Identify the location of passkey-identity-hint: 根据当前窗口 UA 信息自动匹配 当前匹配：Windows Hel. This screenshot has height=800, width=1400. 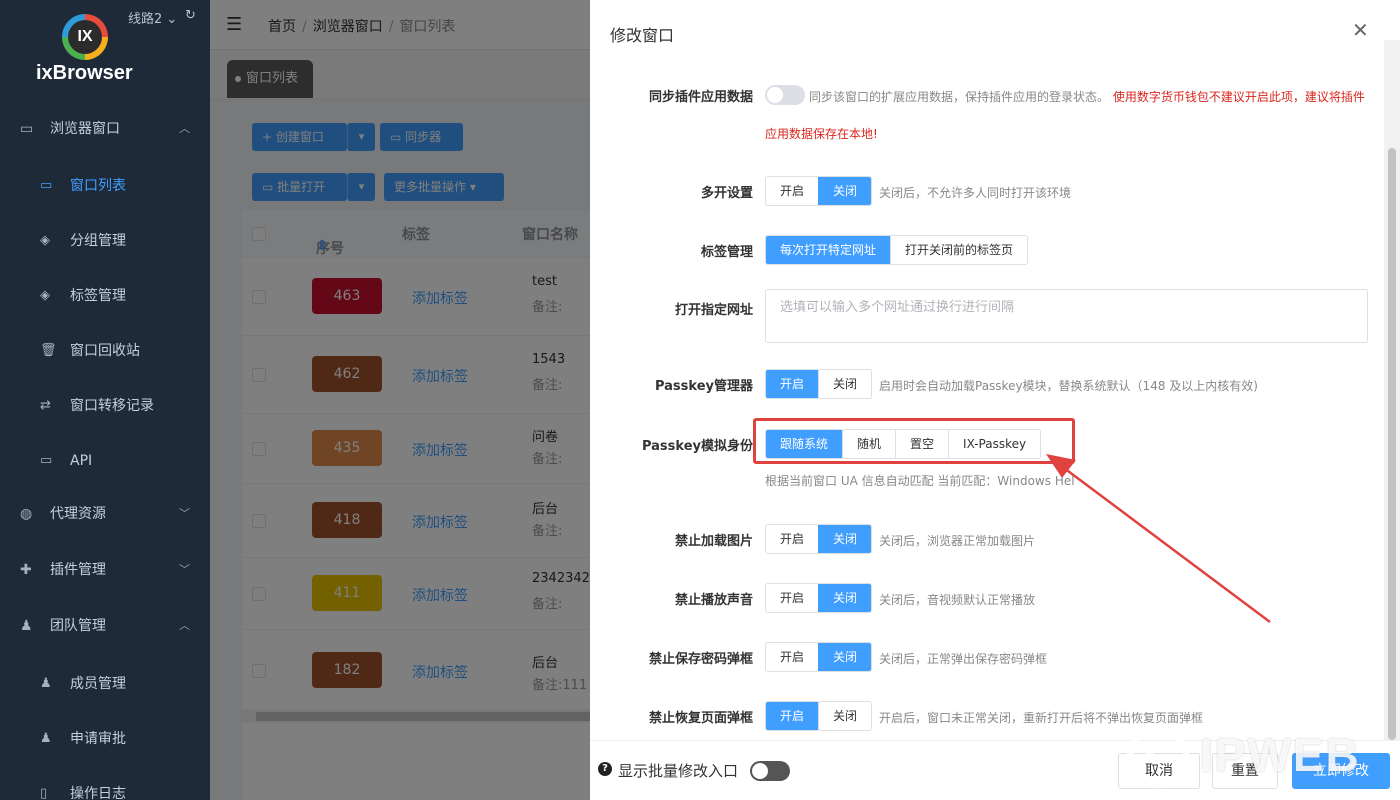
(920, 481).